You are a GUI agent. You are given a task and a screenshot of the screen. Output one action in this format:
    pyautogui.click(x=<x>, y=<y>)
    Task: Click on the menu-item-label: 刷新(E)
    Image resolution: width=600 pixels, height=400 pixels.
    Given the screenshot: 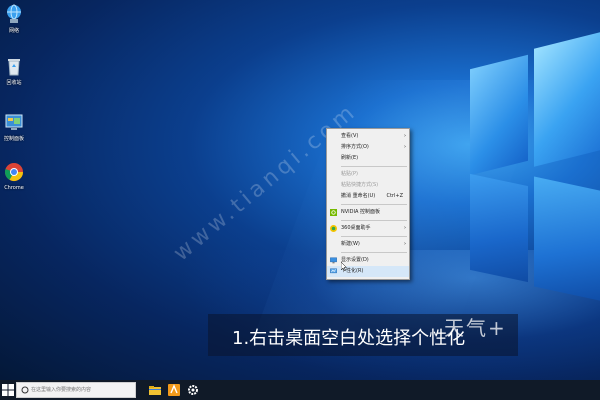 What is the action you would take?
    pyautogui.click(x=350, y=158)
    